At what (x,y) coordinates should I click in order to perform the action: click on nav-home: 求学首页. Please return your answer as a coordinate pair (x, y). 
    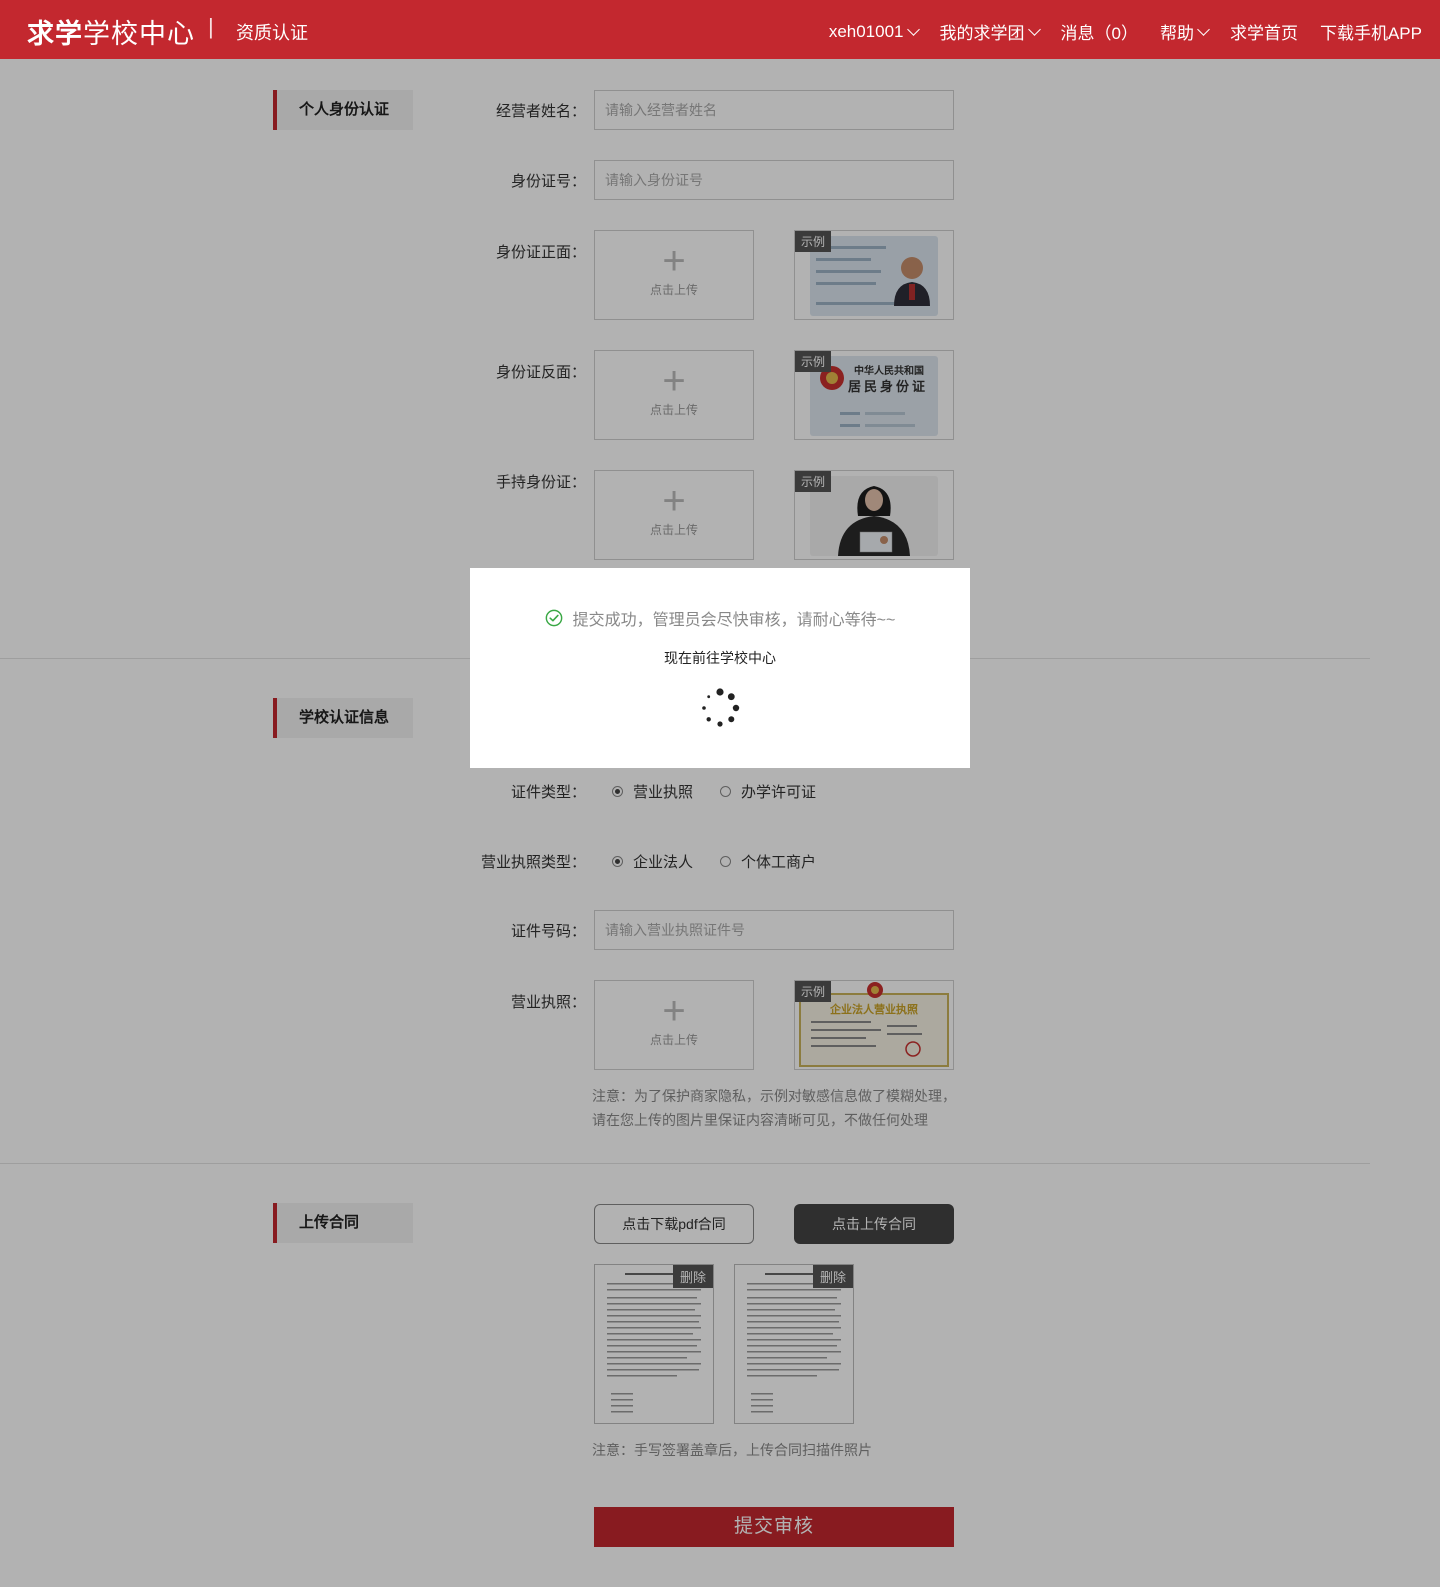
    Looking at the image, I should click on (1264, 31).